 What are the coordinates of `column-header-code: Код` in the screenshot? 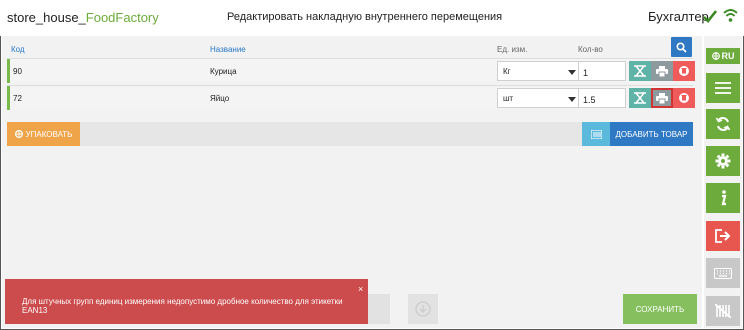 It's located at (18, 49).